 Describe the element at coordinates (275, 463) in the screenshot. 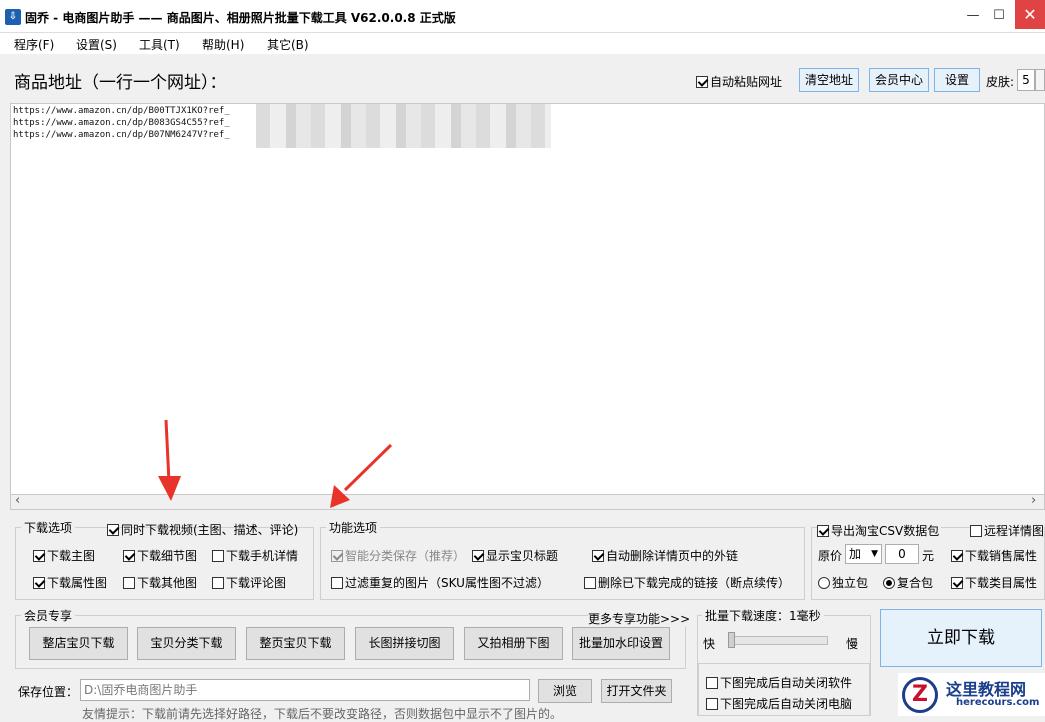

I see `annotation-arrows` at that location.